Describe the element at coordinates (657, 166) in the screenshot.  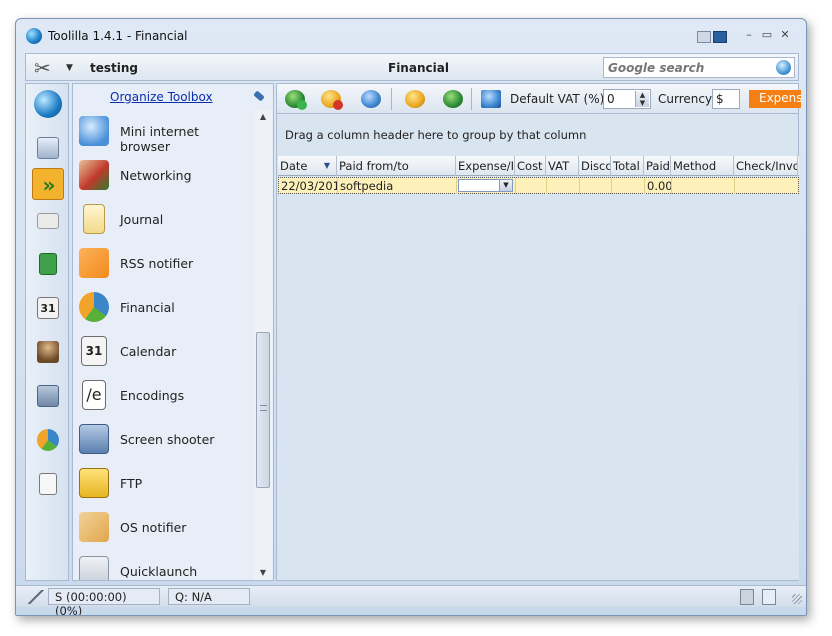
I see `column-header-paid: Paid` at that location.